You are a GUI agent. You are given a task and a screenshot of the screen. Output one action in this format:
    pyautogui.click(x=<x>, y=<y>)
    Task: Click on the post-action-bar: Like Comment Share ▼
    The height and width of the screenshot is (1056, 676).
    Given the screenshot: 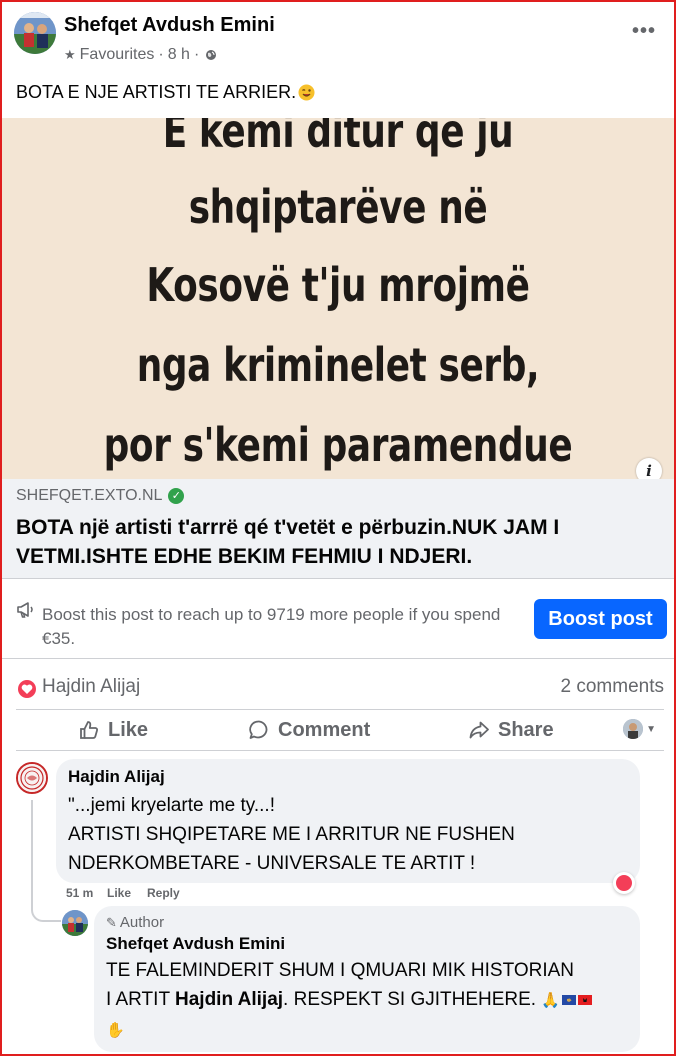 What is the action you would take?
    pyautogui.click(x=340, y=730)
    